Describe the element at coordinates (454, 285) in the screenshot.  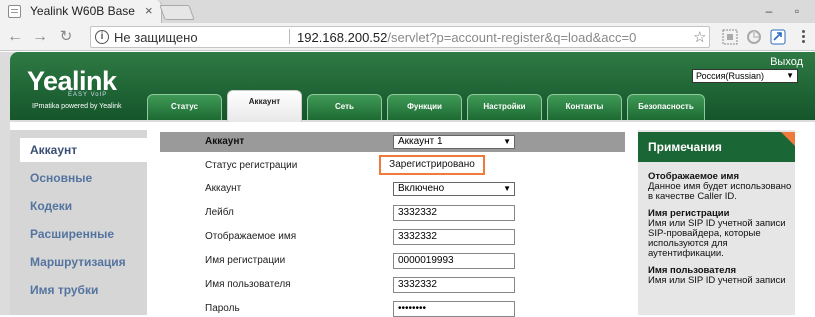
I see `username-input: 3332332` at that location.